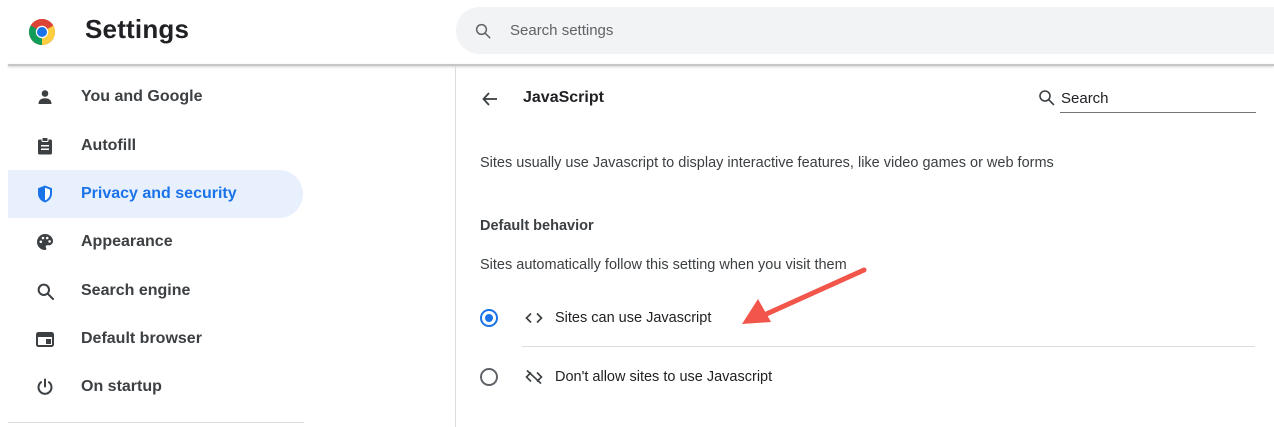 The height and width of the screenshot is (427, 1274). Describe the element at coordinates (137, 29) in the screenshot. I see `page-title: Settings` at that location.